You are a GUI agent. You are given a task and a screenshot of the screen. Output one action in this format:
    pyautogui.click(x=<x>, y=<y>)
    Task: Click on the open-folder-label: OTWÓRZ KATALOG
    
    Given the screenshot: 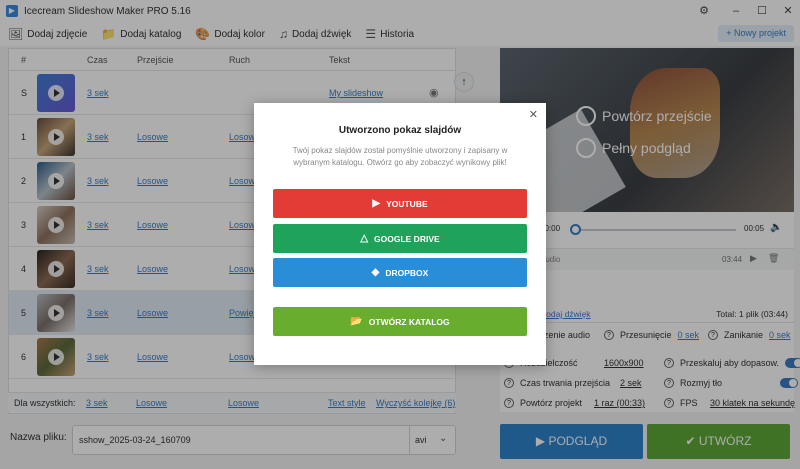 What is the action you would take?
    pyautogui.click(x=409, y=321)
    